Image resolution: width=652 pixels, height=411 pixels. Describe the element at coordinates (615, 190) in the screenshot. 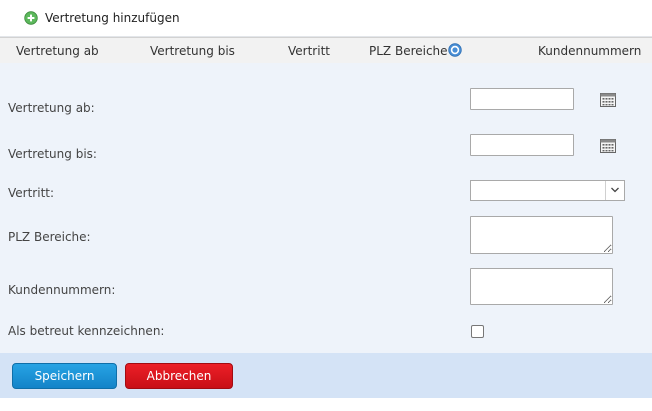

I see `chevron-down-icon` at that location.